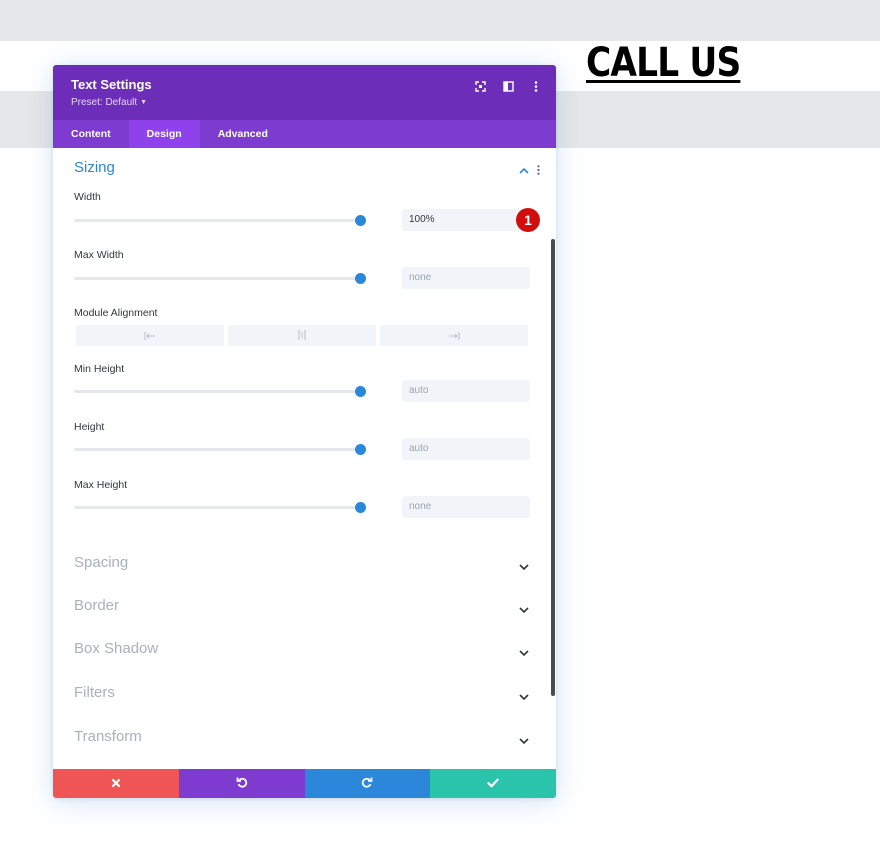 Image resolution: width=880 pixels, height=856 pixels. Describe the element at coordinates (99, 369) in the screenshot. I see `min-height-label: Min Height` at that location.